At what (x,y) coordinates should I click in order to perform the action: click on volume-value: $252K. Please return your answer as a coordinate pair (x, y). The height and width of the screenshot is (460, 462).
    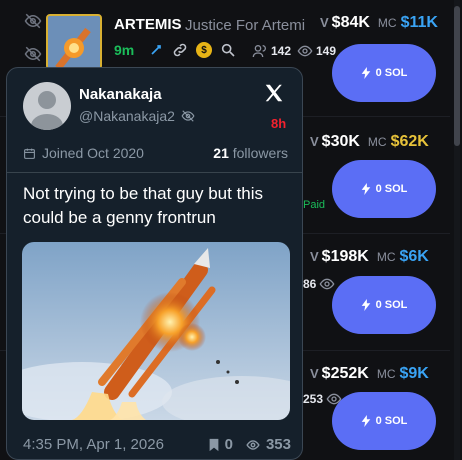
    Looking at the image, I should click on (345, 373).